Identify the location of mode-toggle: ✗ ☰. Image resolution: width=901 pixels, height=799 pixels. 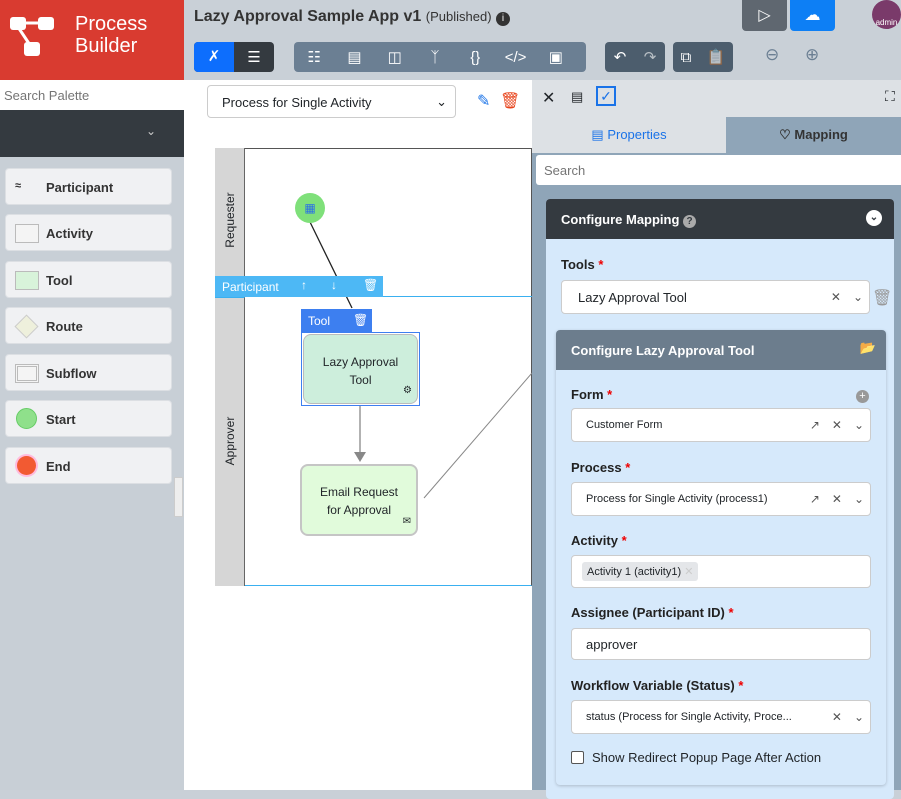
(234, 57).